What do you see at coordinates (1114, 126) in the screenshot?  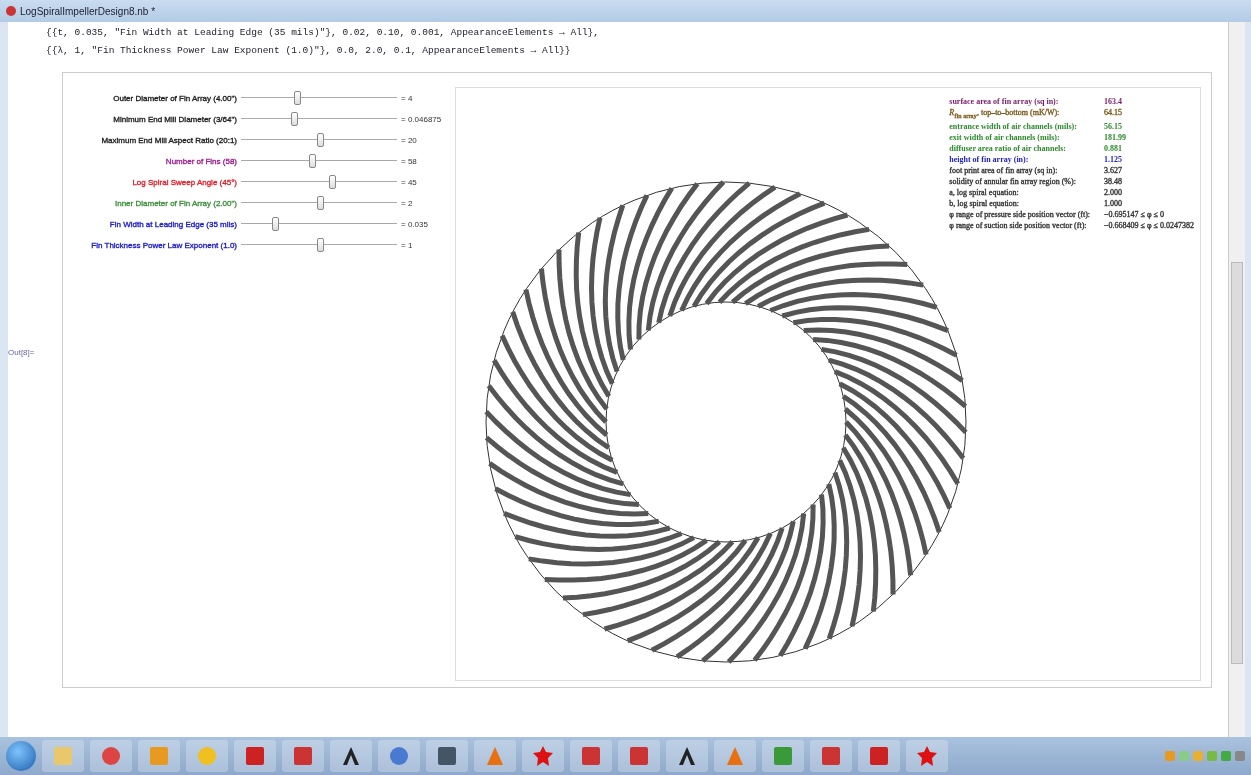 I see `result-value: 56.15` at bounding box center [1114, 126].